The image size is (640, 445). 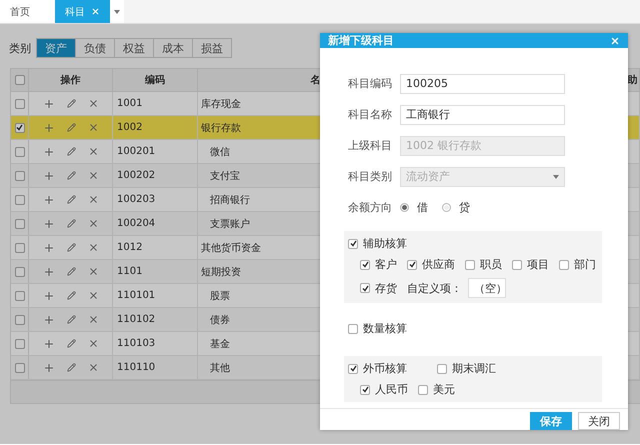 What do you see at coordinates (482, 114) in the screenshot?
I see `input-field: 工商银行` at bounding box center [482, 114].